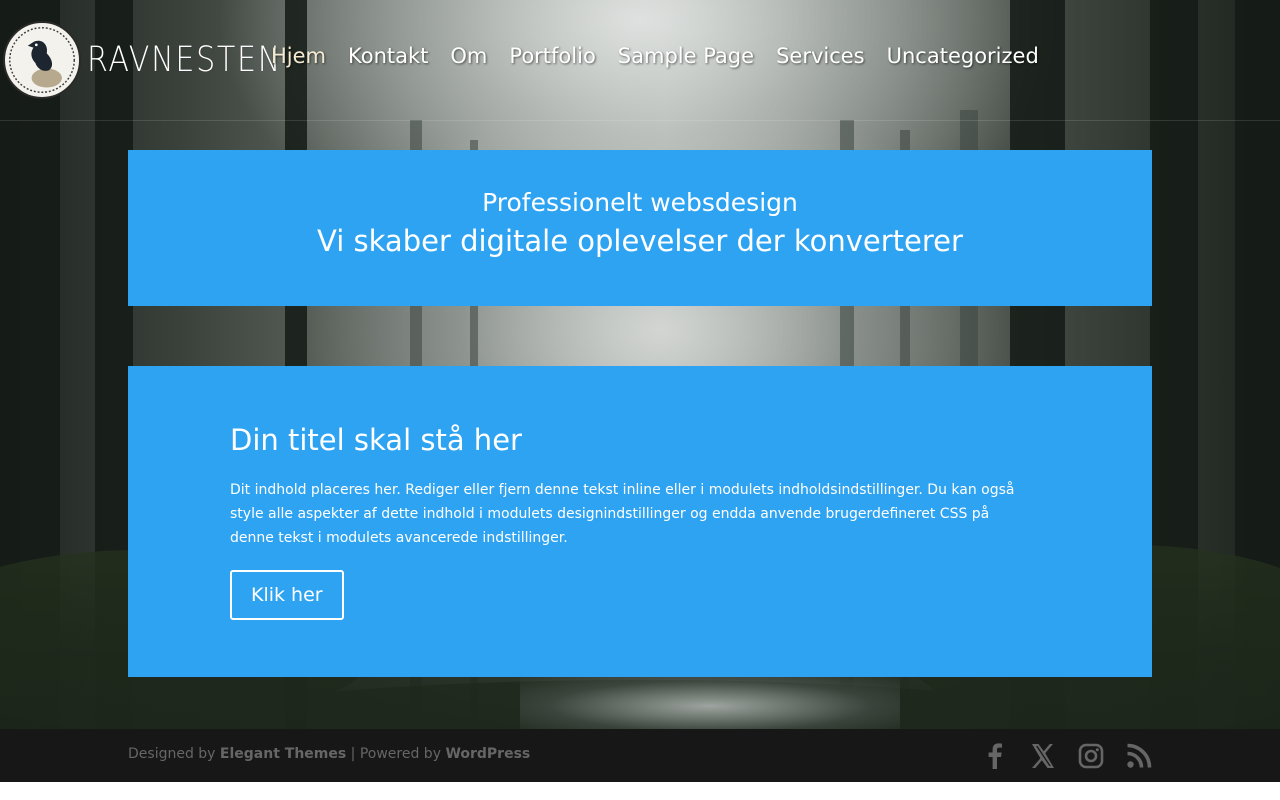 This screenshot has height=800, width=1280. I want to click on hero-subtitle: Professionelt websdesign, so click(640, 202).